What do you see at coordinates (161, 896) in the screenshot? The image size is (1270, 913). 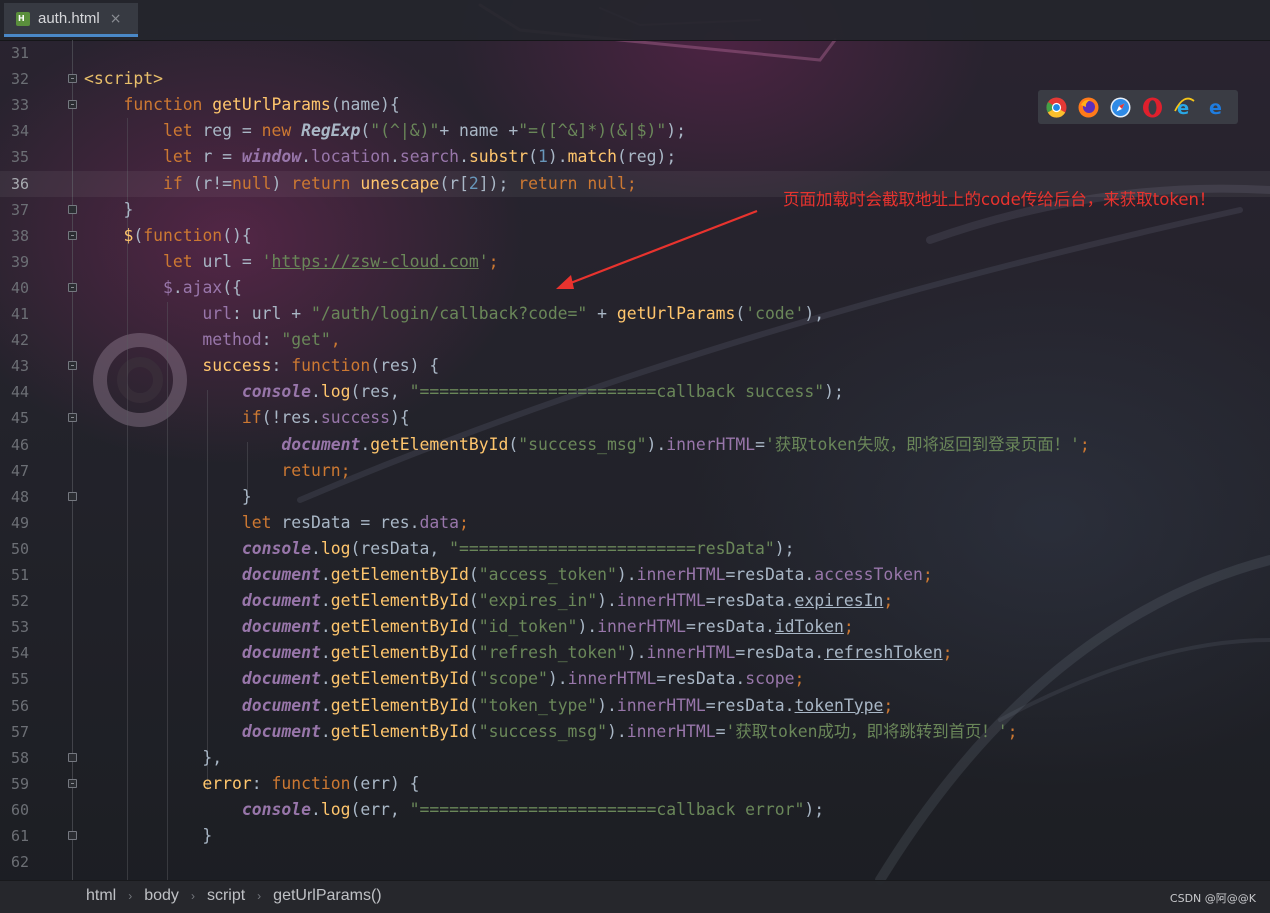 I see `breadcrumb-item-body: body` at bounding box center [161, 896].